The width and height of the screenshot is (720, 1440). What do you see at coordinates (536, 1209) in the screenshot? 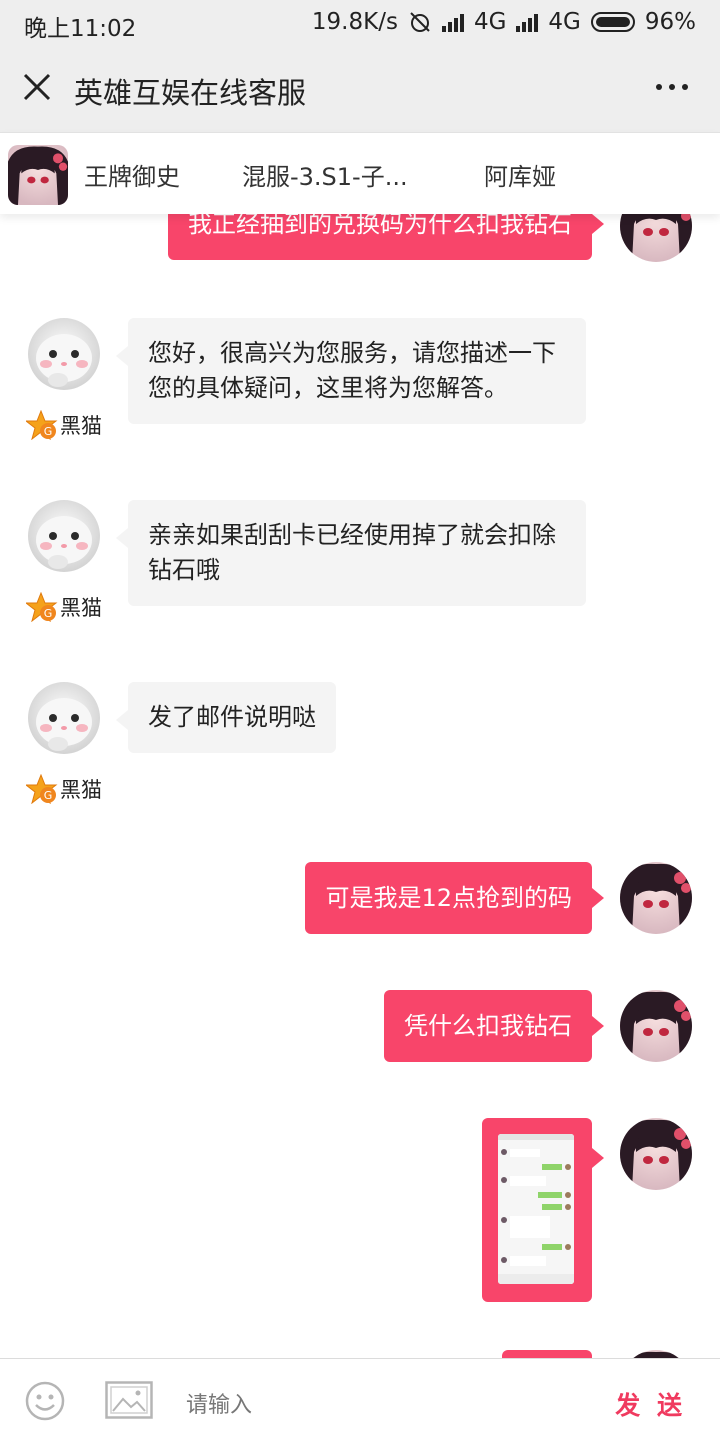
I see `screenshot-thumbnail` at bounding box center [536, 1209].